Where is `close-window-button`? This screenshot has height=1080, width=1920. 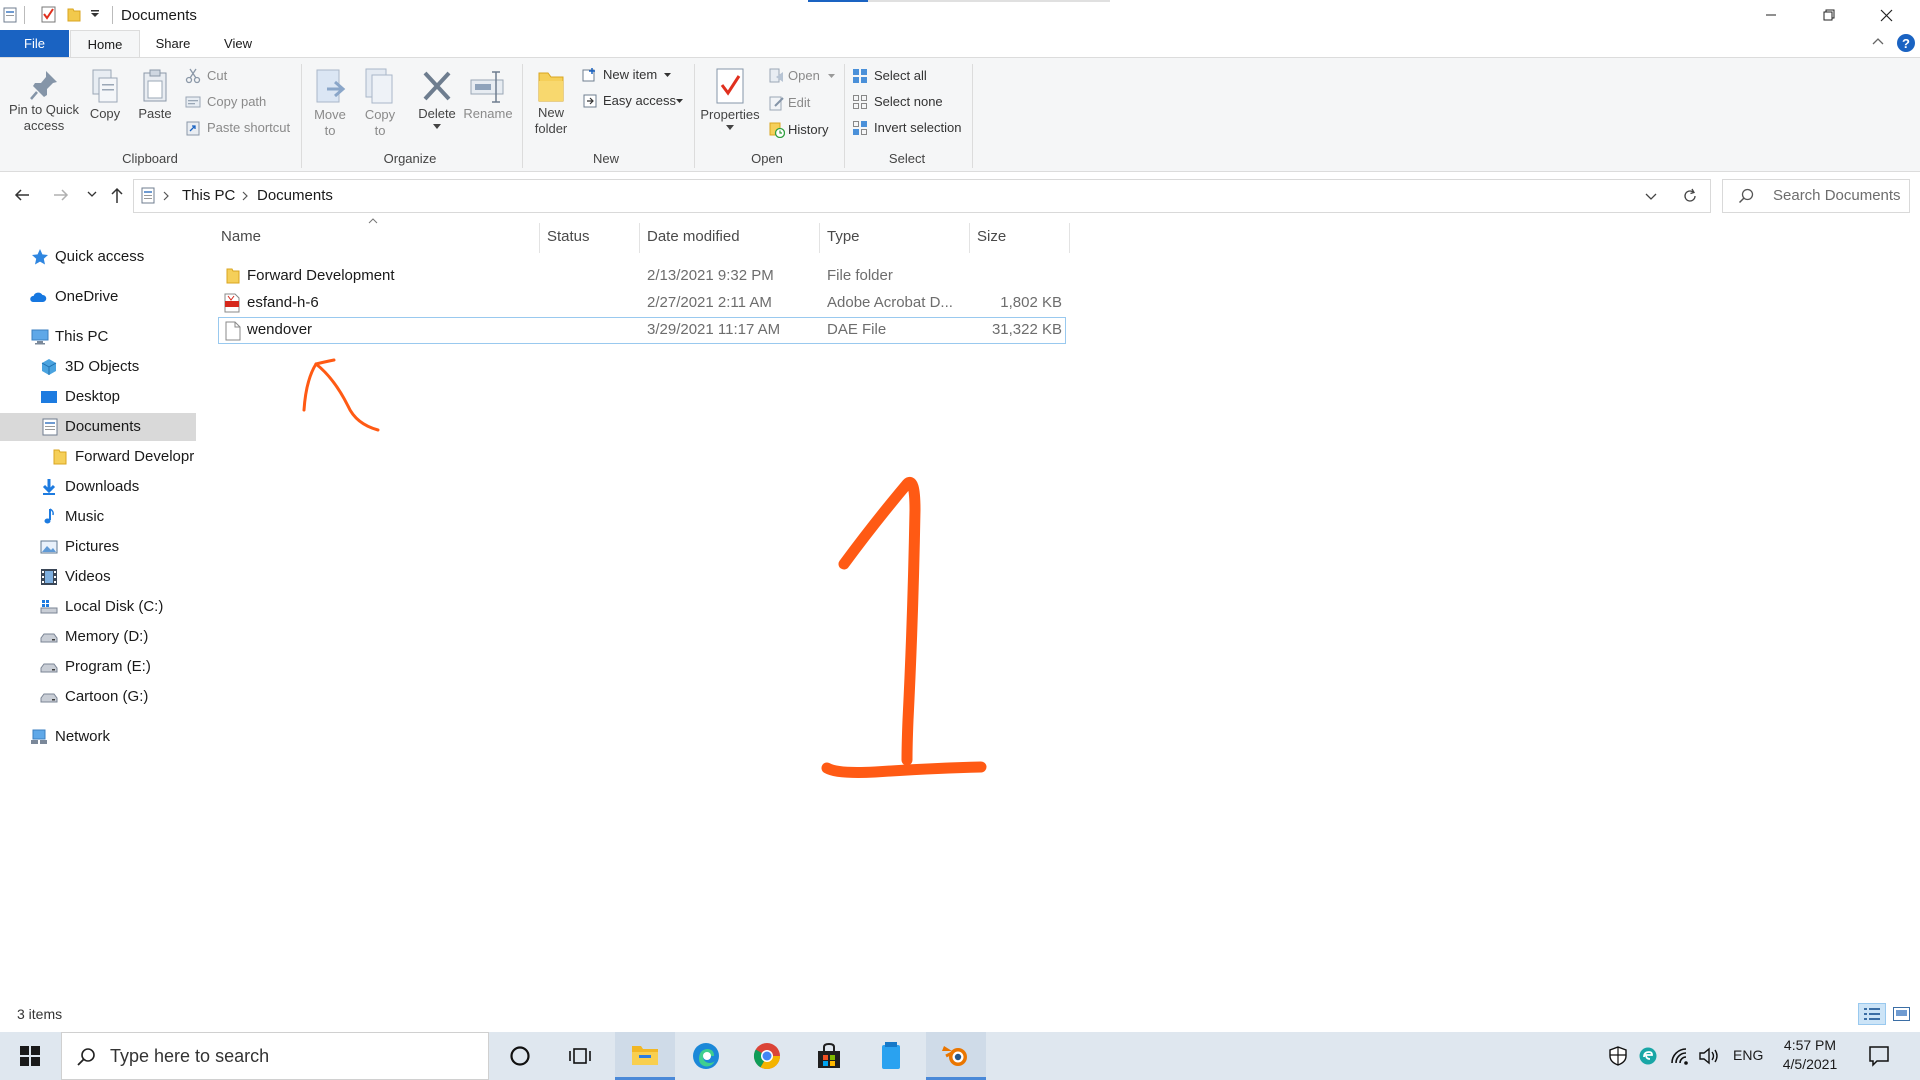
close-window-button is located at coordinates (1886, 15).